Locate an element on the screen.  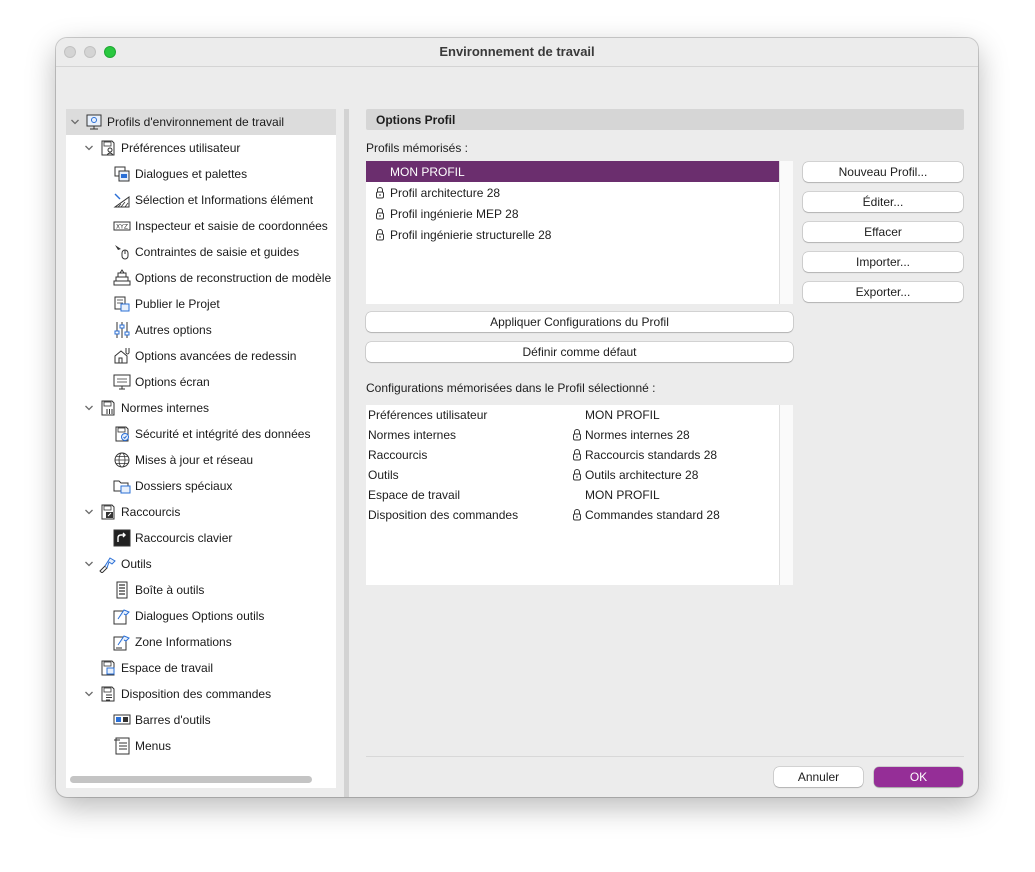
xyz-coordinates-icon: XYZ is located at coordinates (122, 226).